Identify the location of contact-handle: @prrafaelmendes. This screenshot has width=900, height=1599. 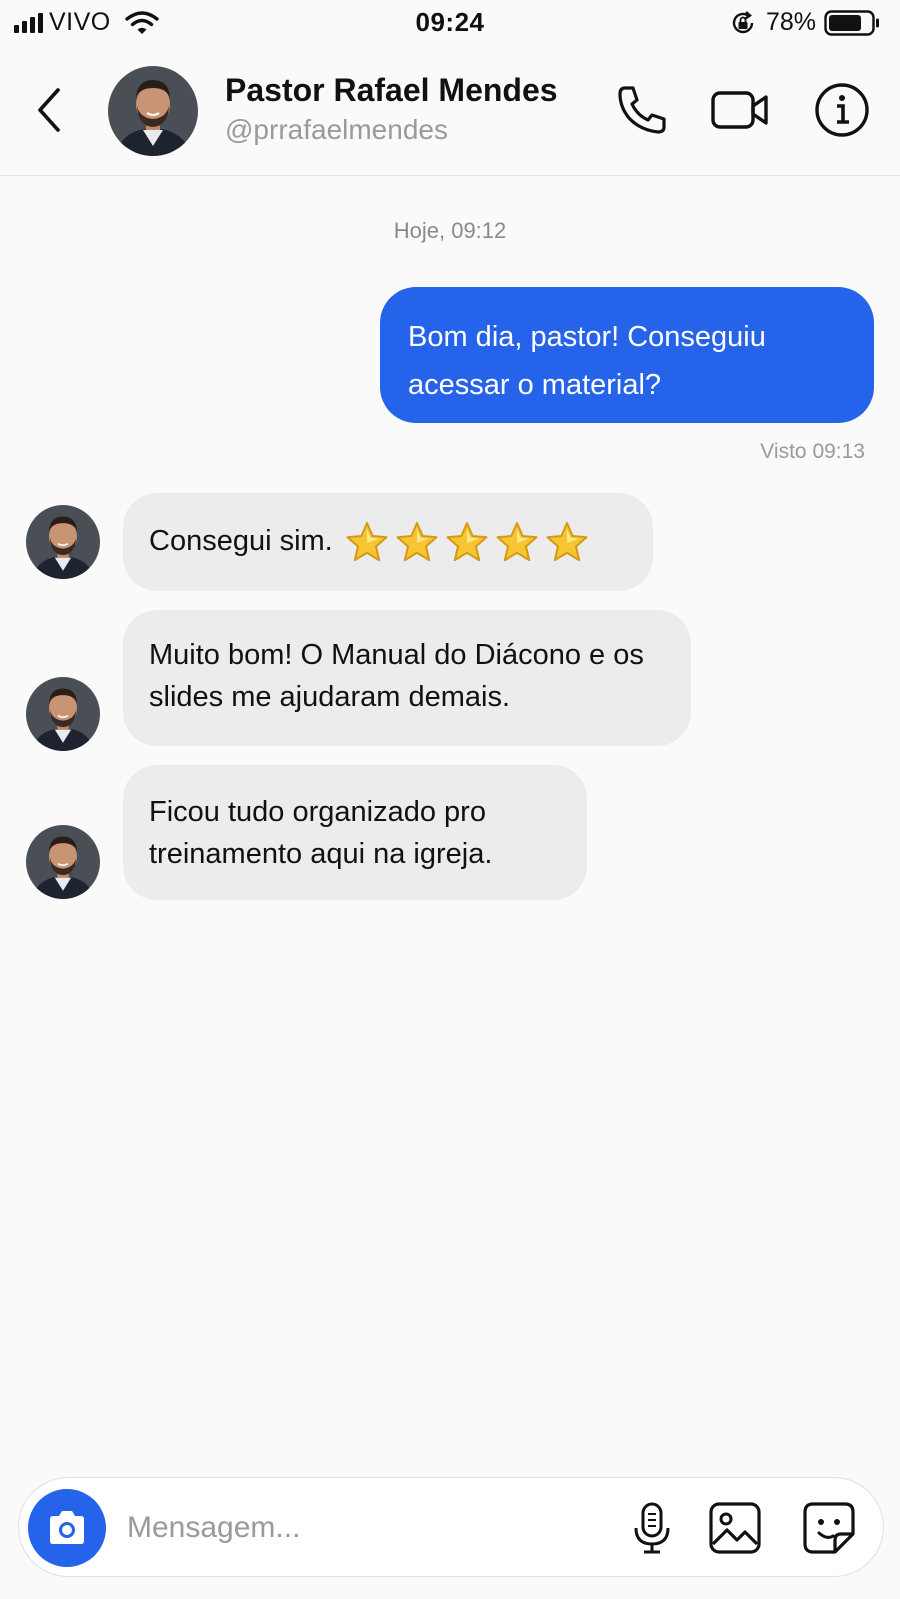
(336, 129).